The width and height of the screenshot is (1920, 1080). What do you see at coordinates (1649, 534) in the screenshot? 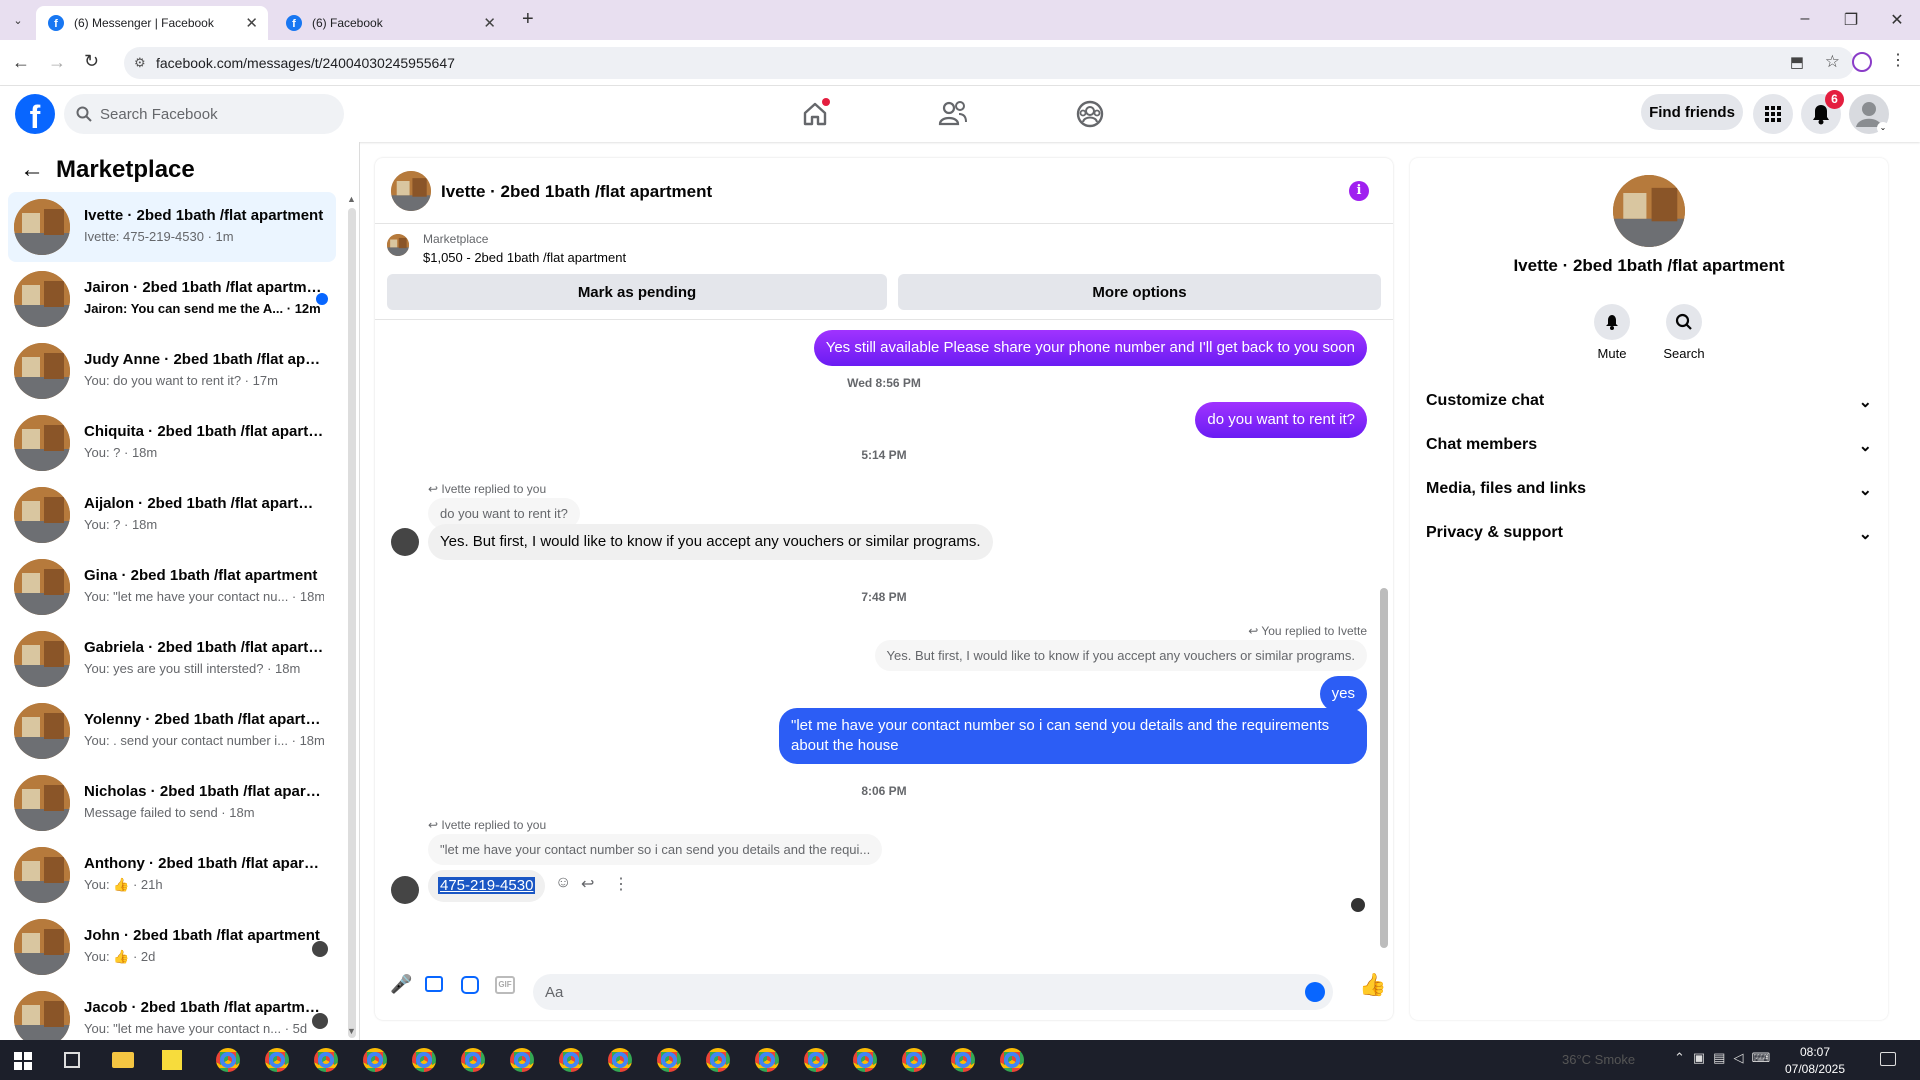
I see `privacy-support-section: Privacy & support ⌄` at bounding box center [1649, 534].